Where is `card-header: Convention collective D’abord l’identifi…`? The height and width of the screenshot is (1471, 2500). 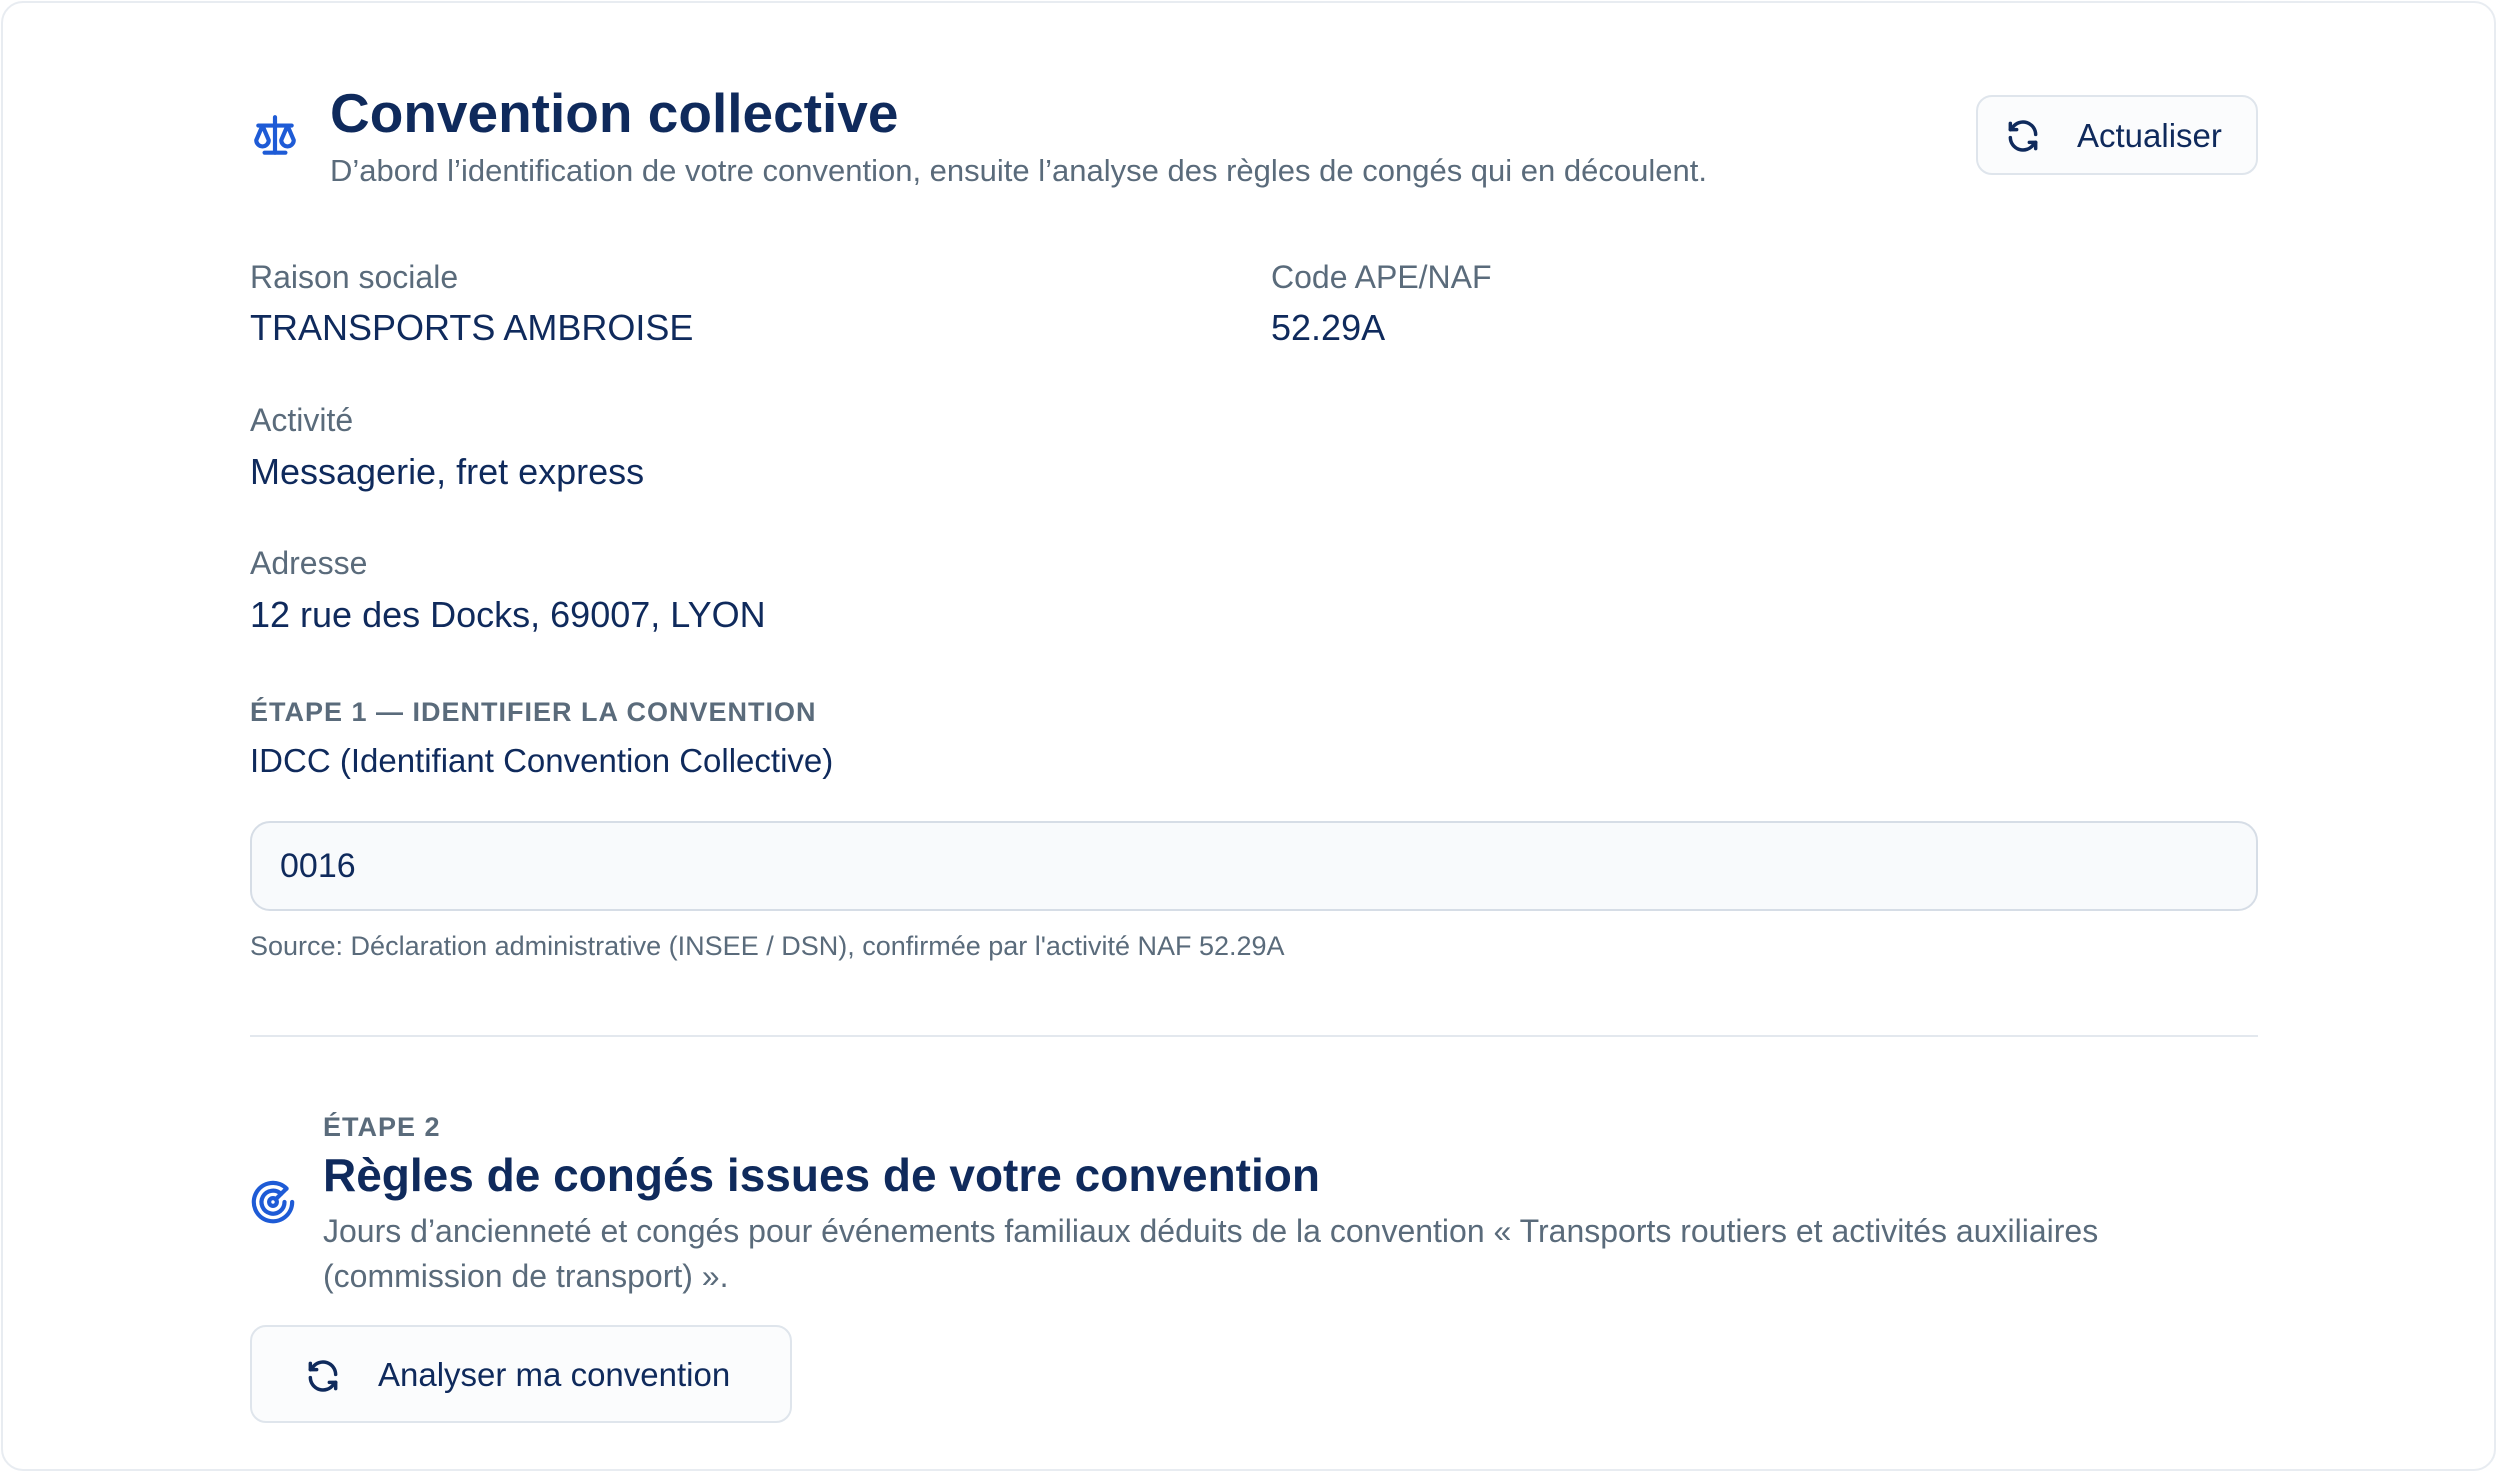
card-header: Convention collective D’abord l’identifi… is located at coordinates (1254, 137).